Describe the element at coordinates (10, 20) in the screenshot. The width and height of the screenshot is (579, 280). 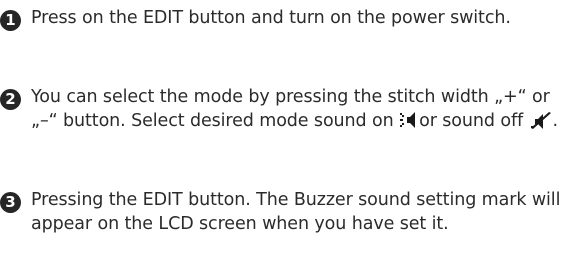
I see `step-number-1: 1` at that location.